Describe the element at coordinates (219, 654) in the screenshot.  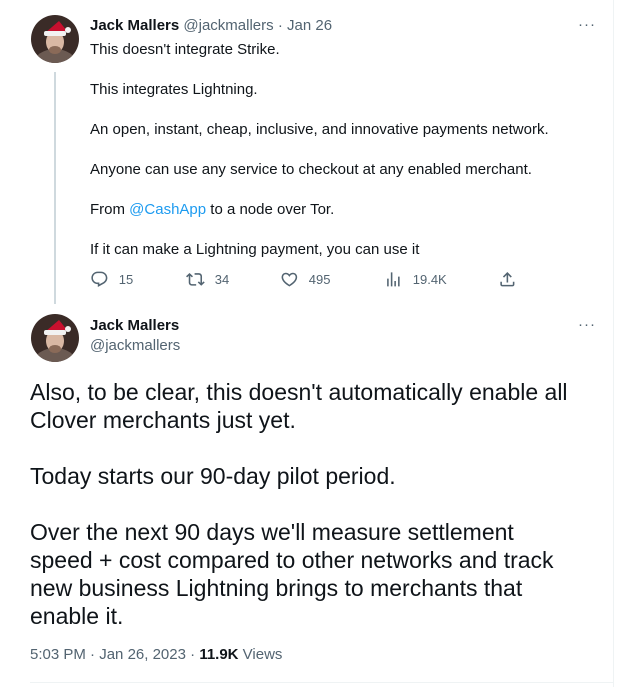
I see `views-count: 11.9K` at that location.